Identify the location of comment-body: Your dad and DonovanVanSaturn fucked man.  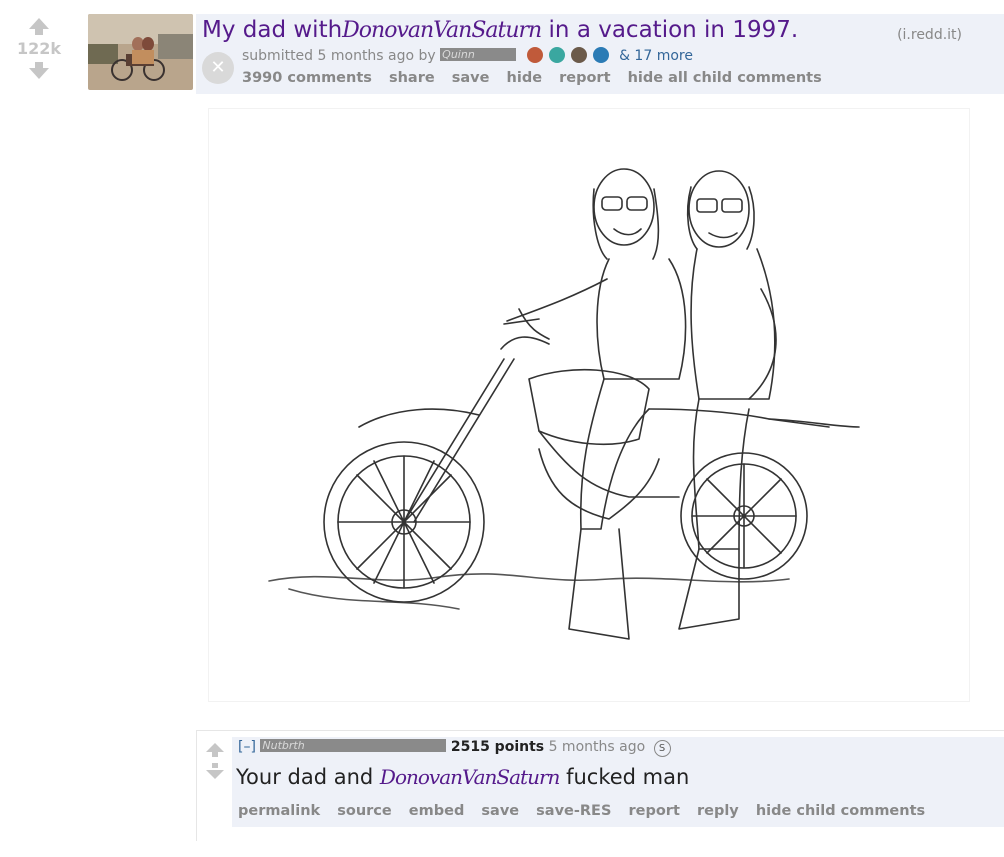
(462, 777).